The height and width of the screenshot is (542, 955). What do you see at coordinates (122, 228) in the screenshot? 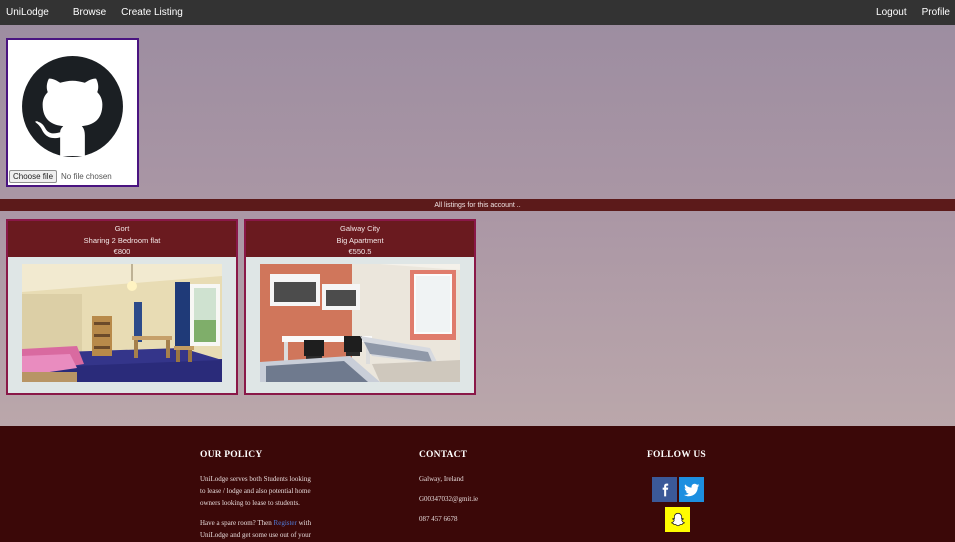
I see `listing-location: Gort` at bounding box center [122, 228].